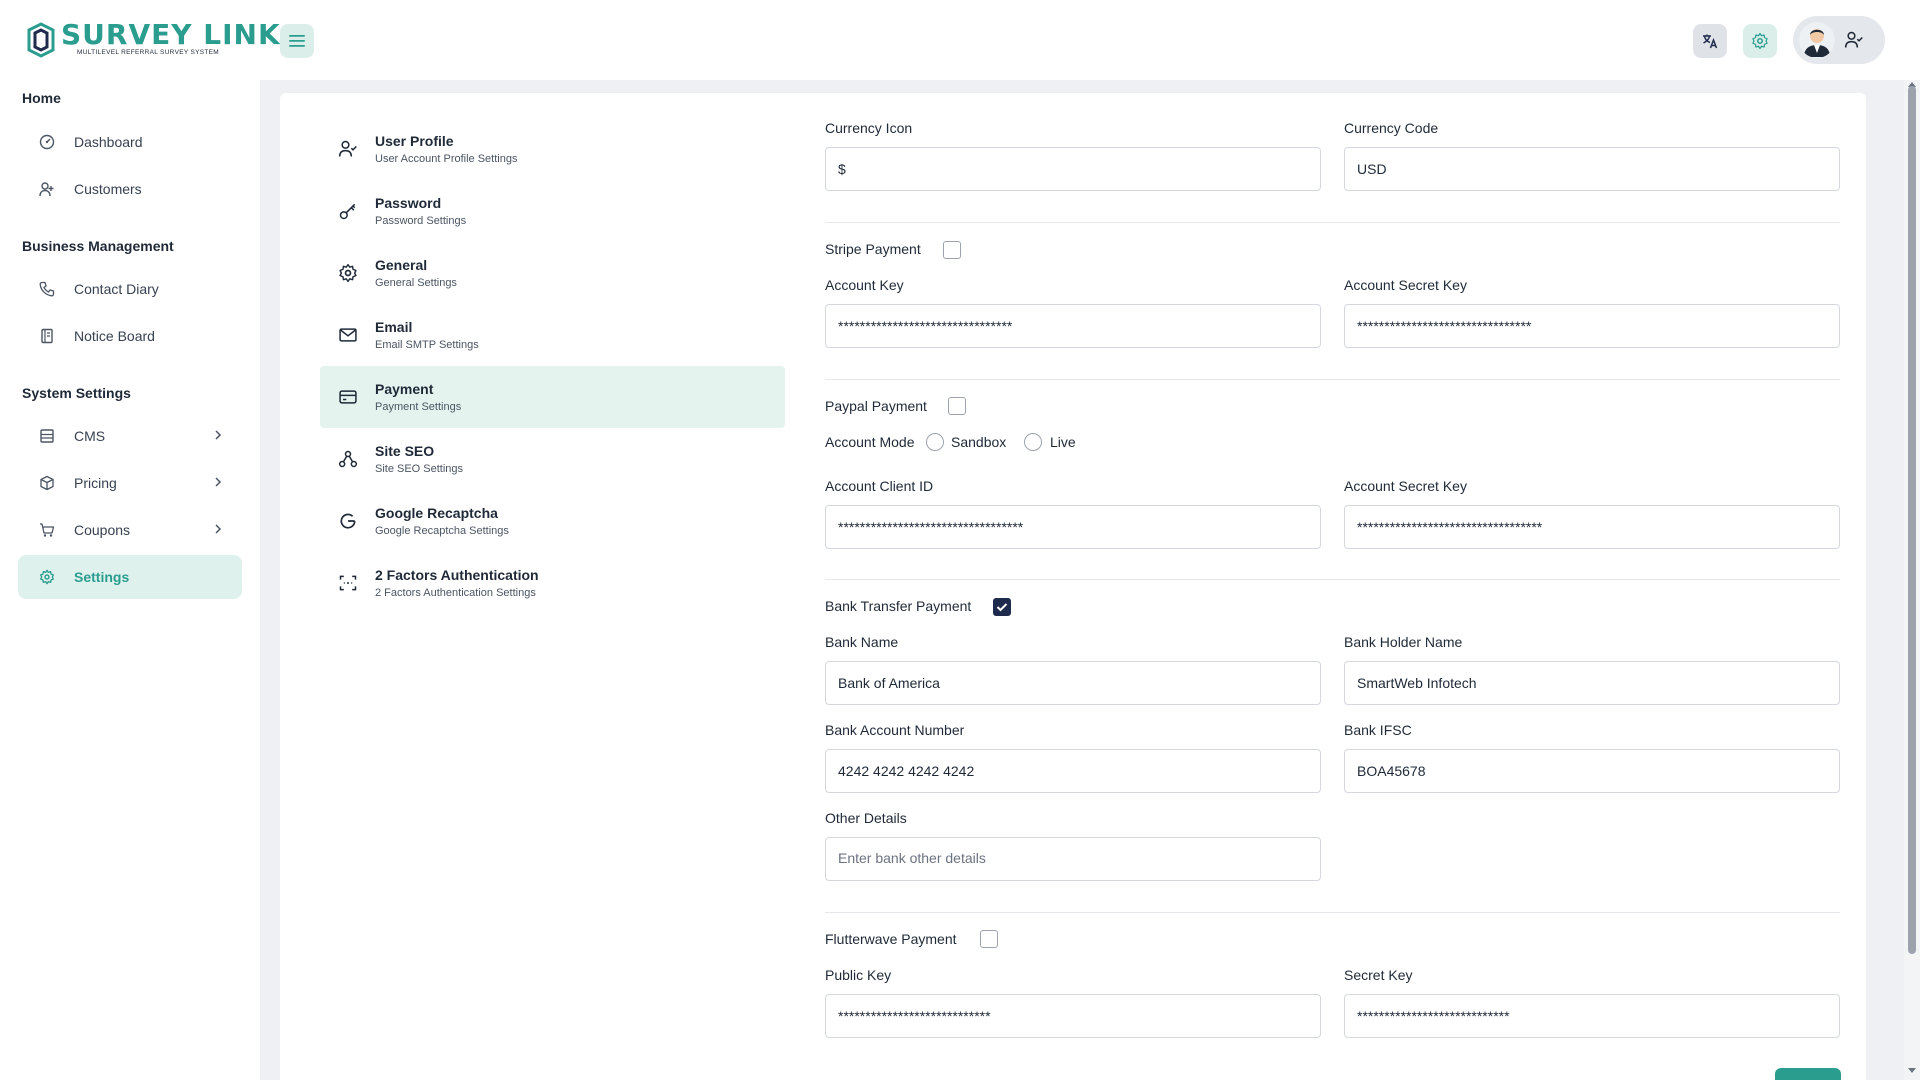 The image size is (1920, 1080). What do you see at coordinates (41, 98) in the screenshot?
I see `sidebar-heading-home: Home` at bounding box center [41, 98].